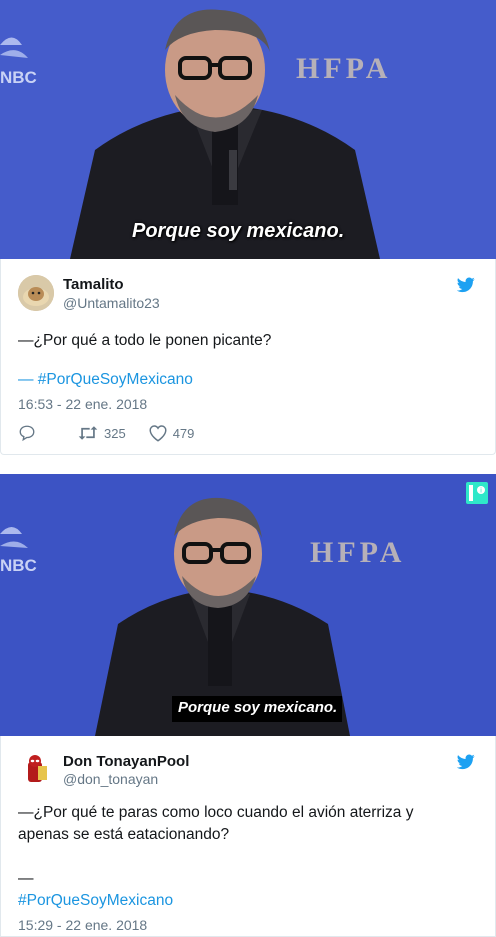  I want to click on hashtag-link: #PorQueSoyMexicano, so click(95, 901).